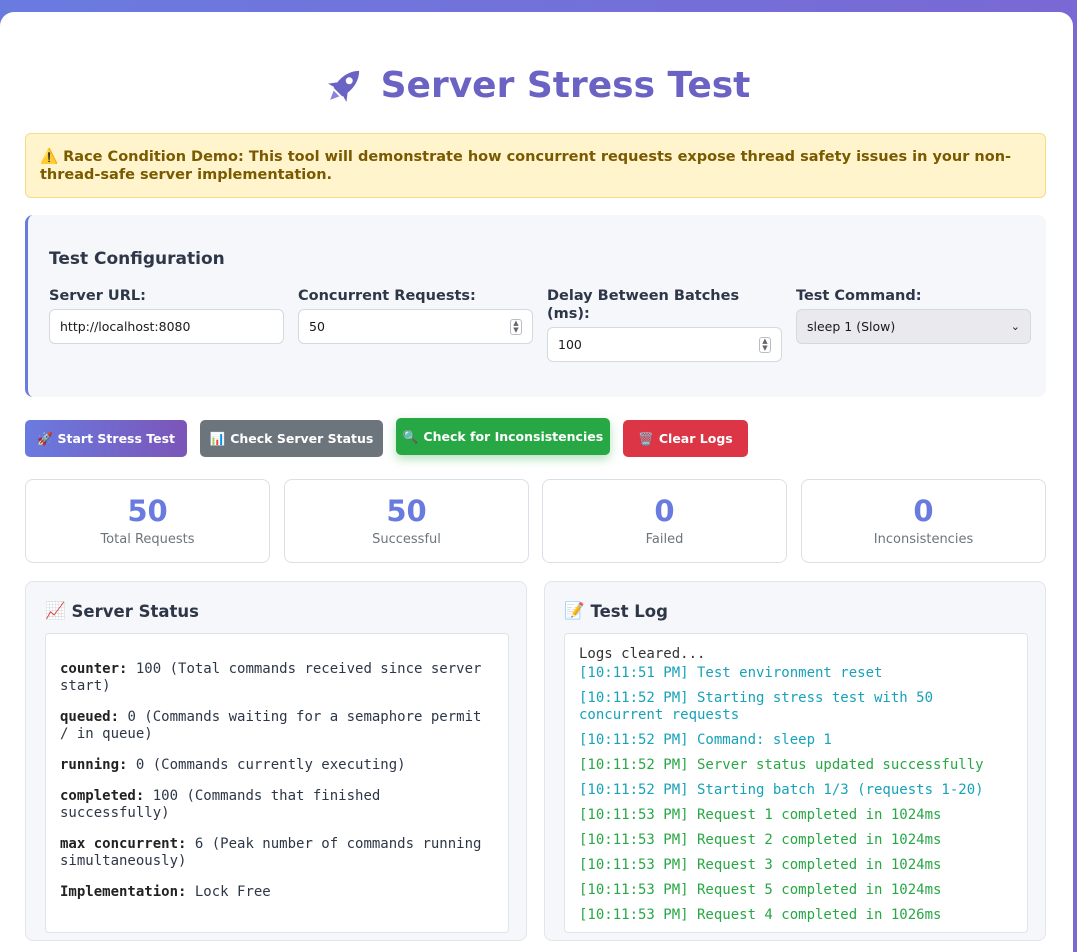 The width and height of the screenshot is (1077, 952). Describe the element at coordinates (859, 296) in the screenshot. I see `test-command-label: Test Command:` at that location.